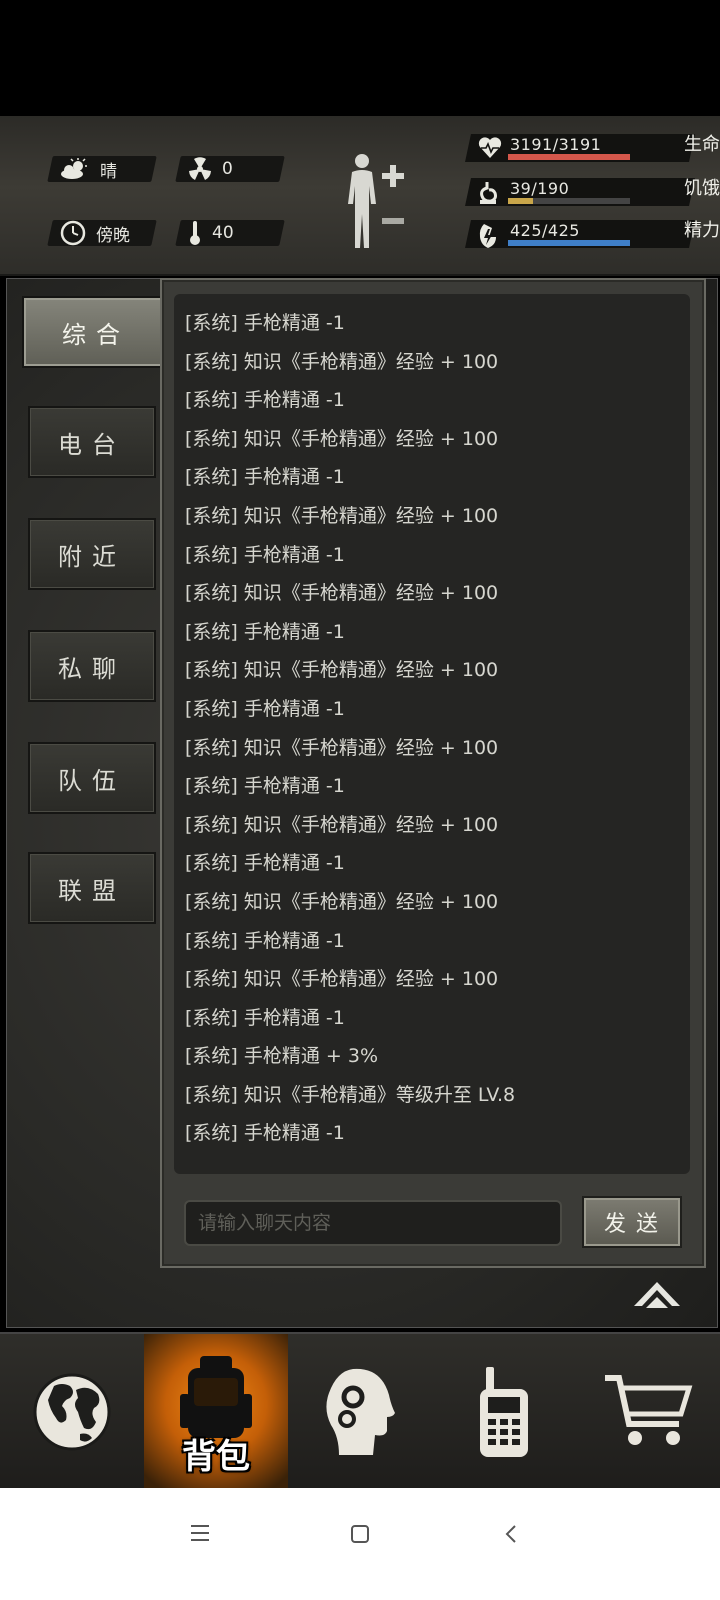 The image size is (720, 1600). What do you see at coordinates (96, 332) in the screenshot?
I see `tab-general: 综合` at bounding box center [96, 332].